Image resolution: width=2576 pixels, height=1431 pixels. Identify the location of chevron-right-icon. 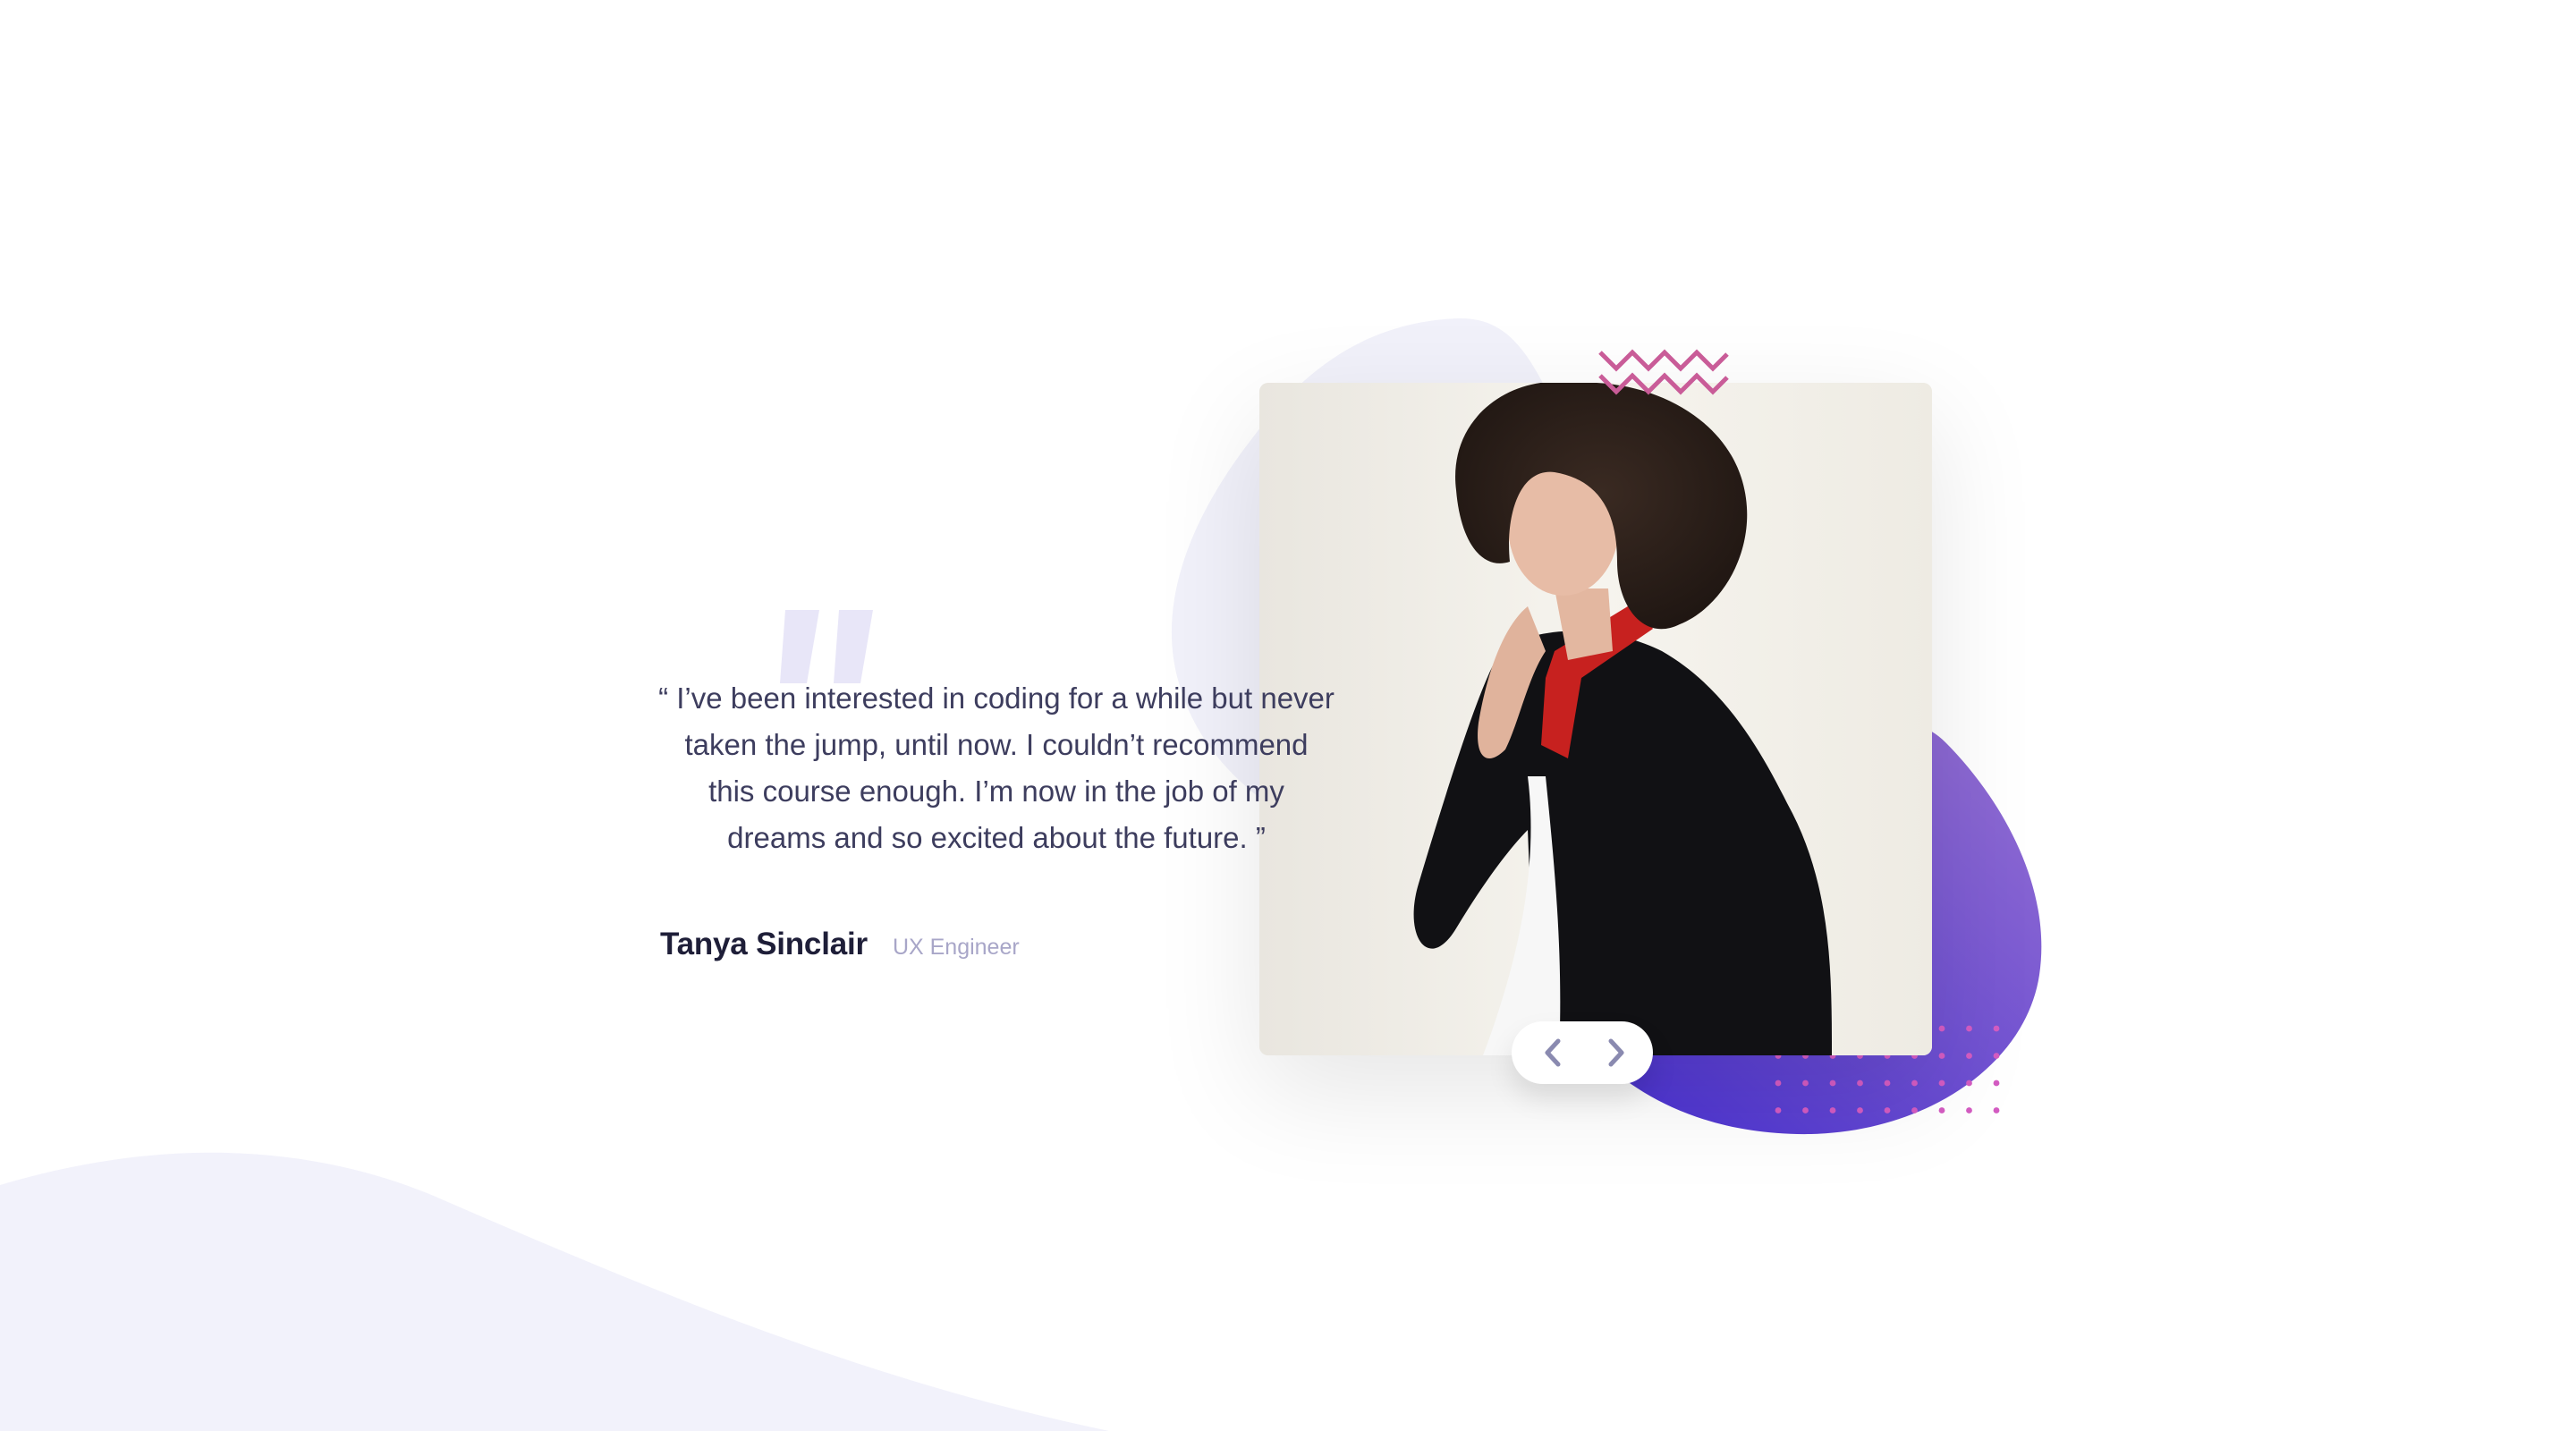
(1616, 1053).